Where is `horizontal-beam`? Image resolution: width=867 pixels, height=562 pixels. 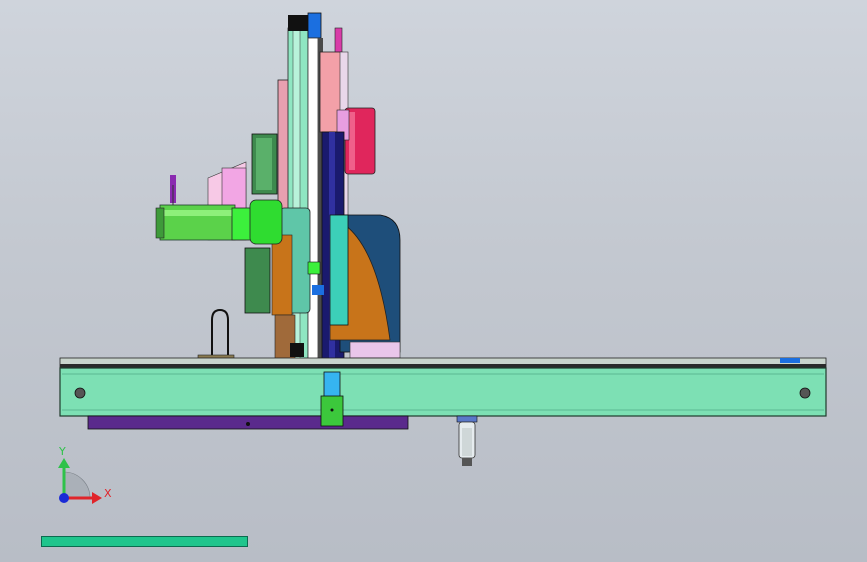
horizontal-beam is located at coordinates (443, 387).